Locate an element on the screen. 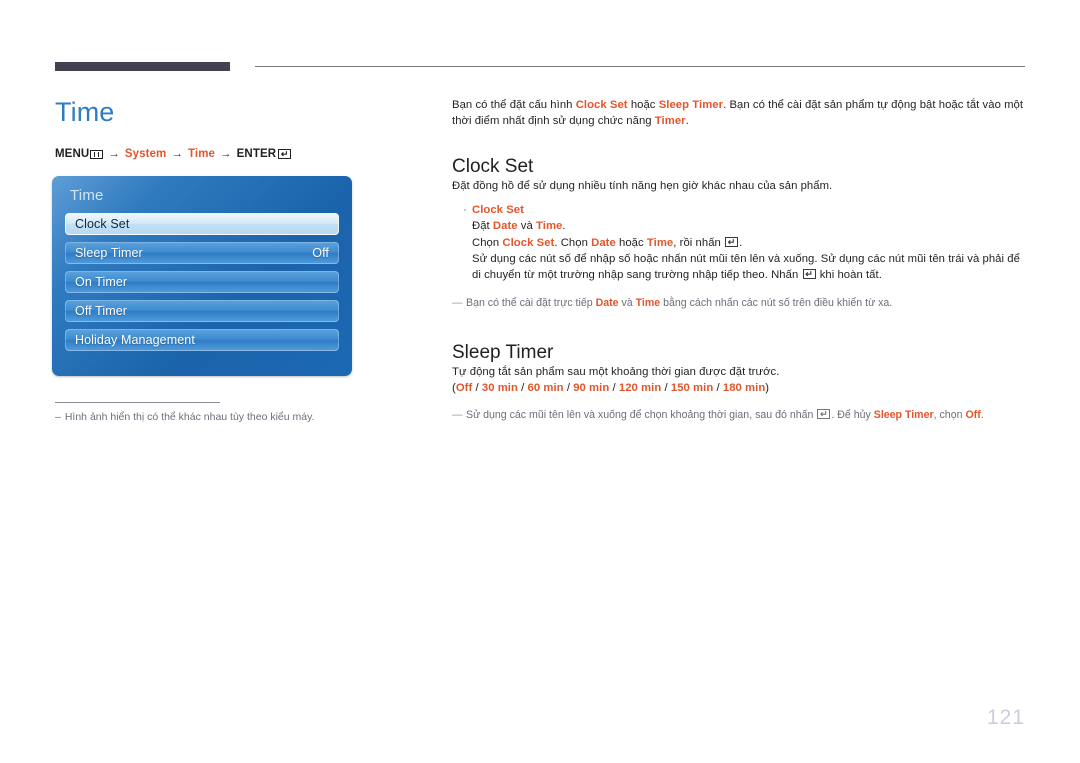 This screenshot has height=763, width=1080. line1-text-b: và is located at coordinates (527, 226).